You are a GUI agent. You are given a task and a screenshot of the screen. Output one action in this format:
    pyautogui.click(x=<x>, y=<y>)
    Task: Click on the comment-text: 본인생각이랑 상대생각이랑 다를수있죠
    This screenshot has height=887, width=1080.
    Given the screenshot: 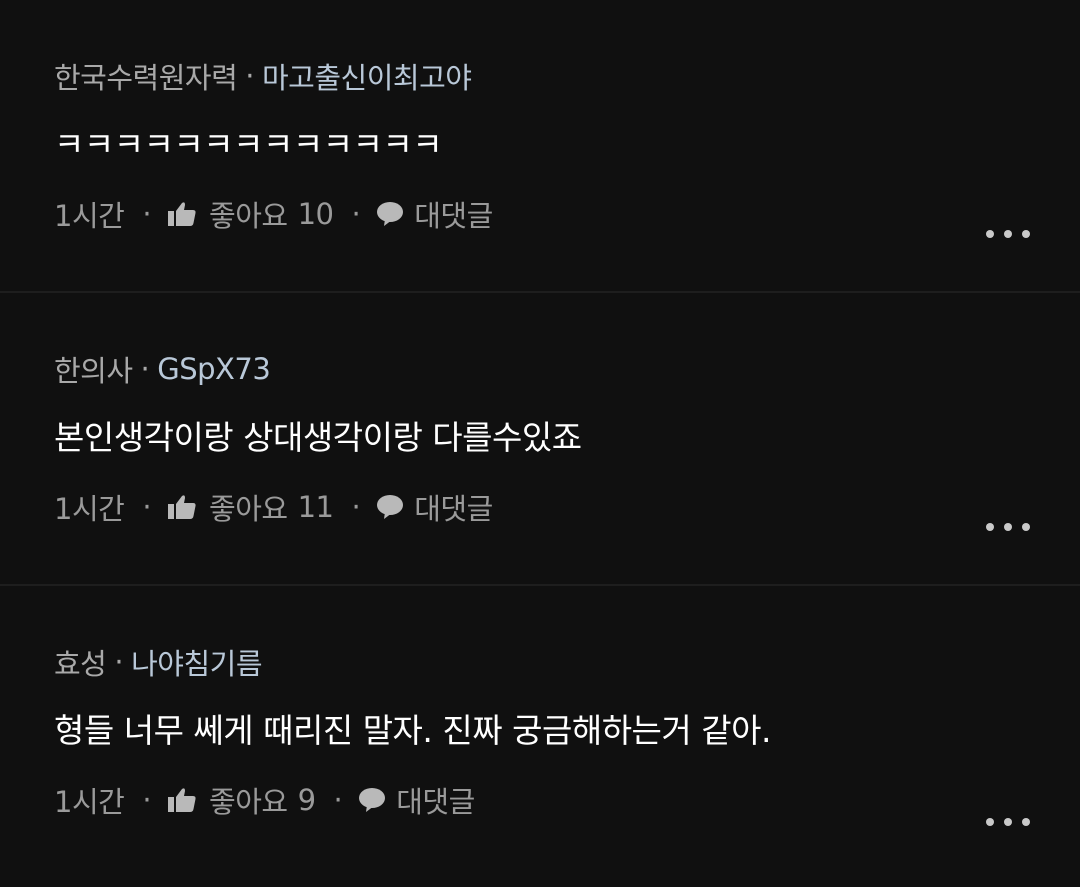 What is the action you would take?
    pyautogui.click(x=318, y=437)
    